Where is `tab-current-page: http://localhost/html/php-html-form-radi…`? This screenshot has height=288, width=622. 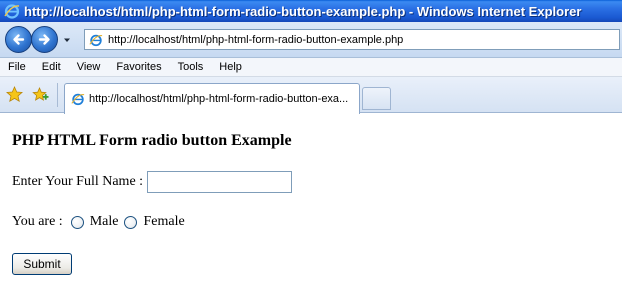 tab-current-page: http://localhost/html/php-html-form-radi… is located at coordinates (212, 98).